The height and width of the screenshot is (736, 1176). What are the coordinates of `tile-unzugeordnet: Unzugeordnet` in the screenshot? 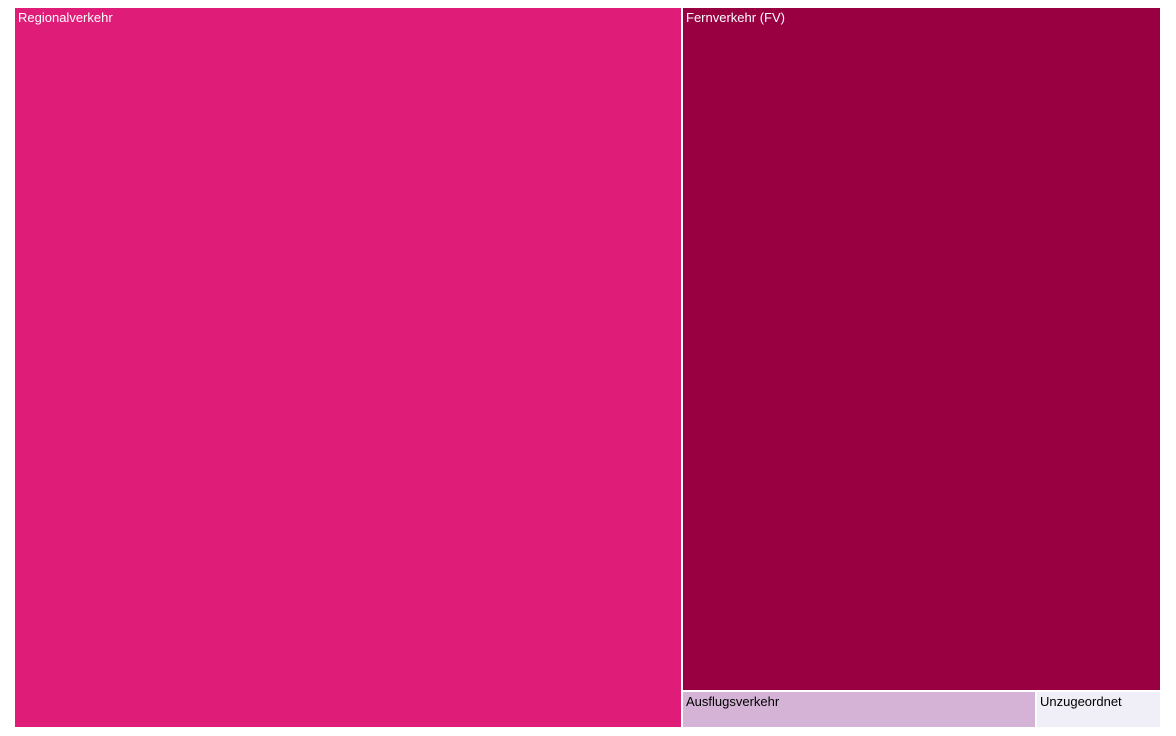 It's located at (1098, 709).